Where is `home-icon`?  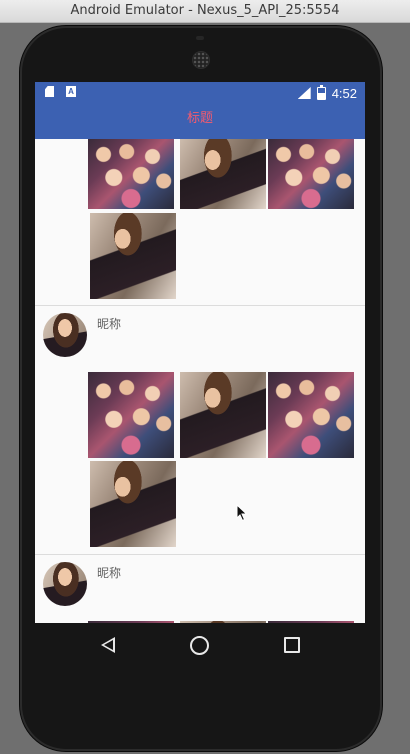
home-icon is located at coordinates (199, 645).